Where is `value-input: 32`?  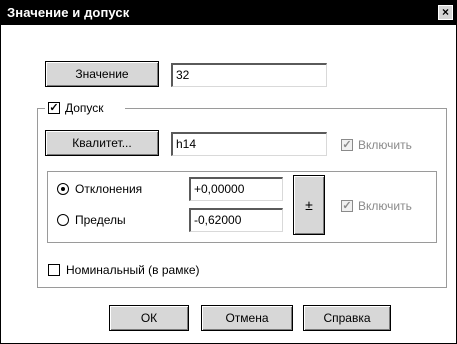
value-input: 32 is located at coordinates (249, 75).